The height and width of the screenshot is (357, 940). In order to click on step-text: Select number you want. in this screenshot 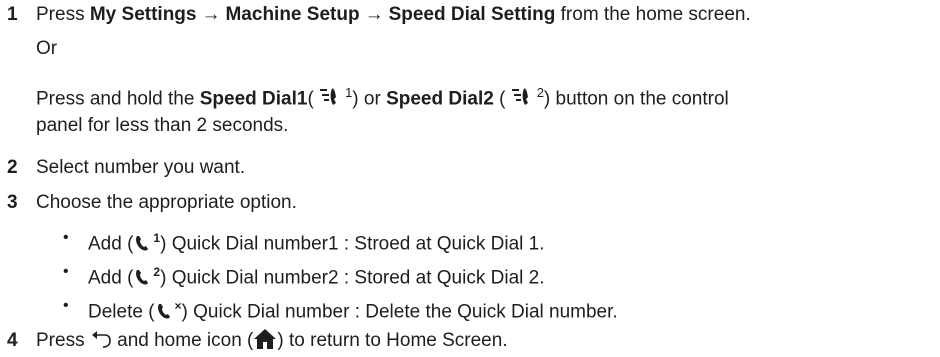, I will do `click(141, 167)`.